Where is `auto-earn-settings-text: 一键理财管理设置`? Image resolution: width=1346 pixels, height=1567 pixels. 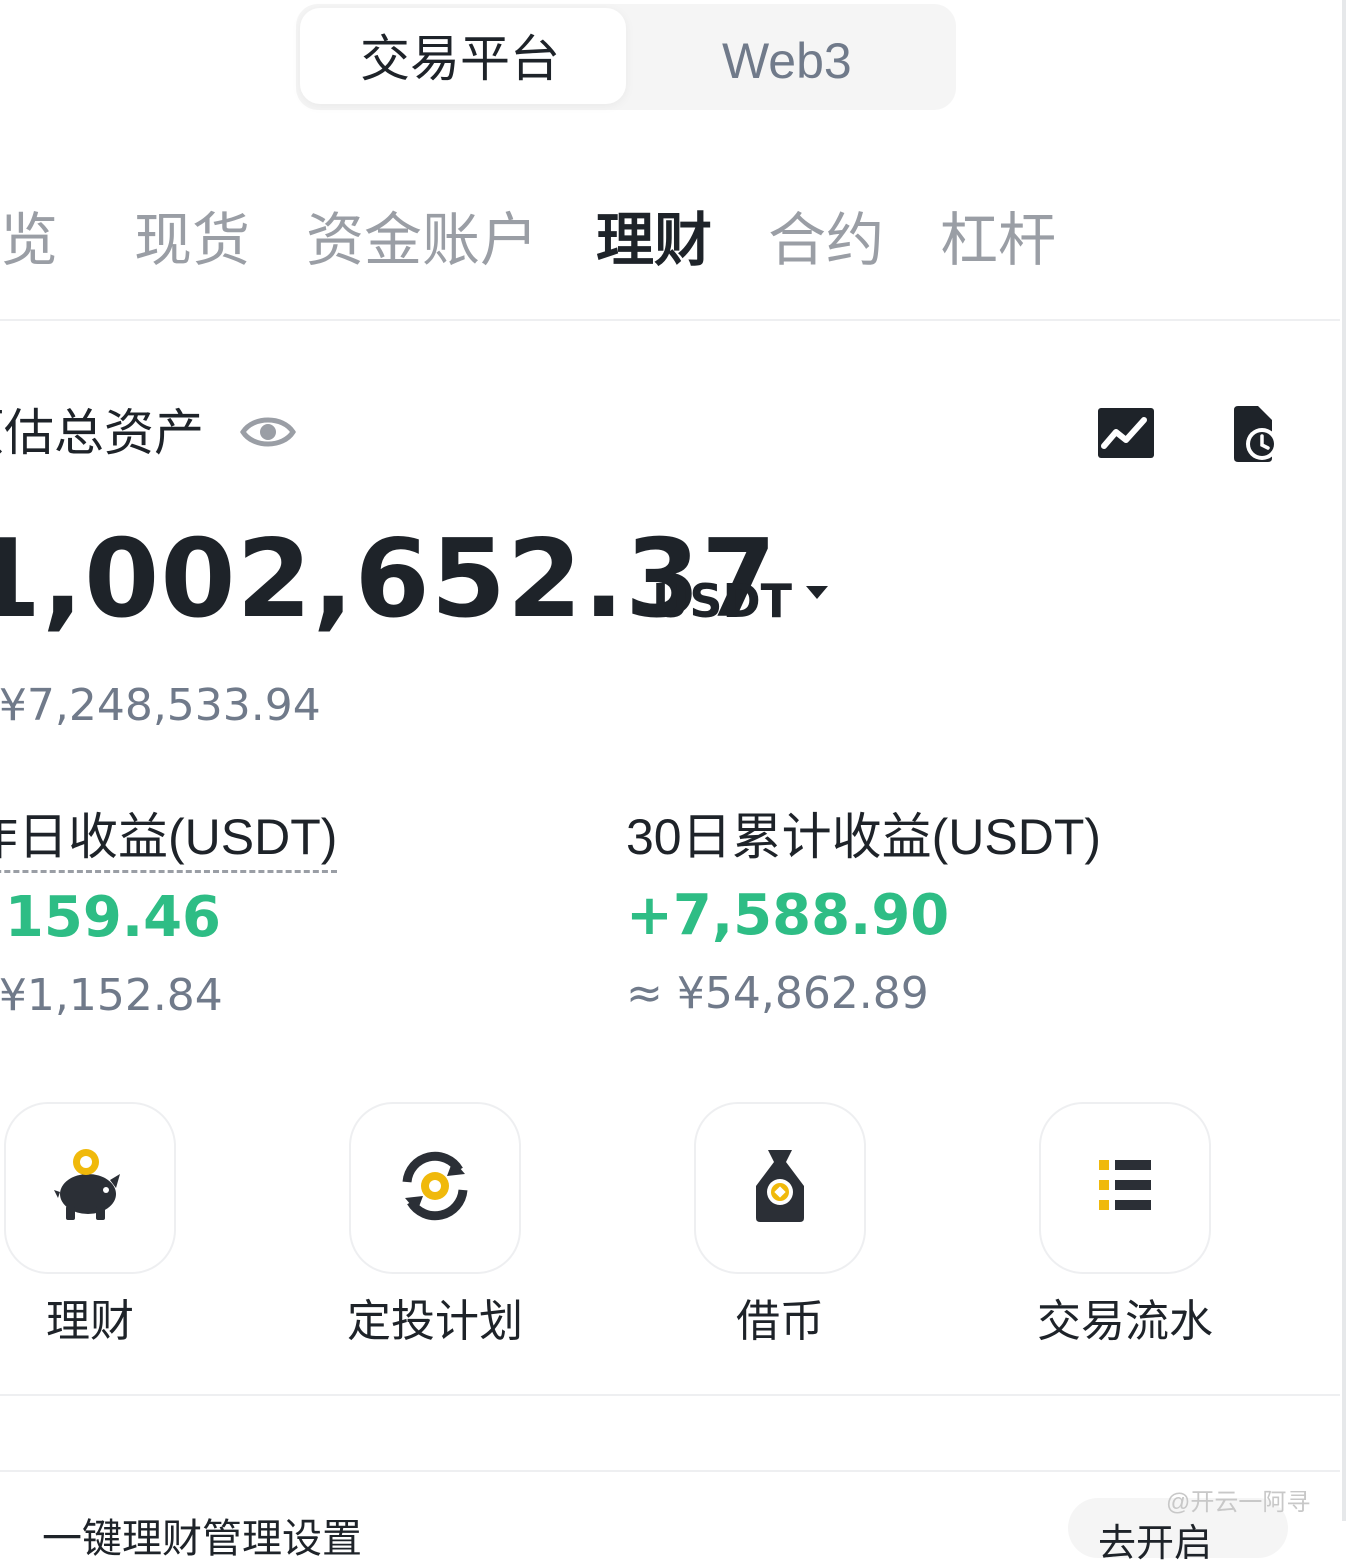
auto-earn-settings-text: 一键理财管理设置 is located at coordinates (202, 1539).